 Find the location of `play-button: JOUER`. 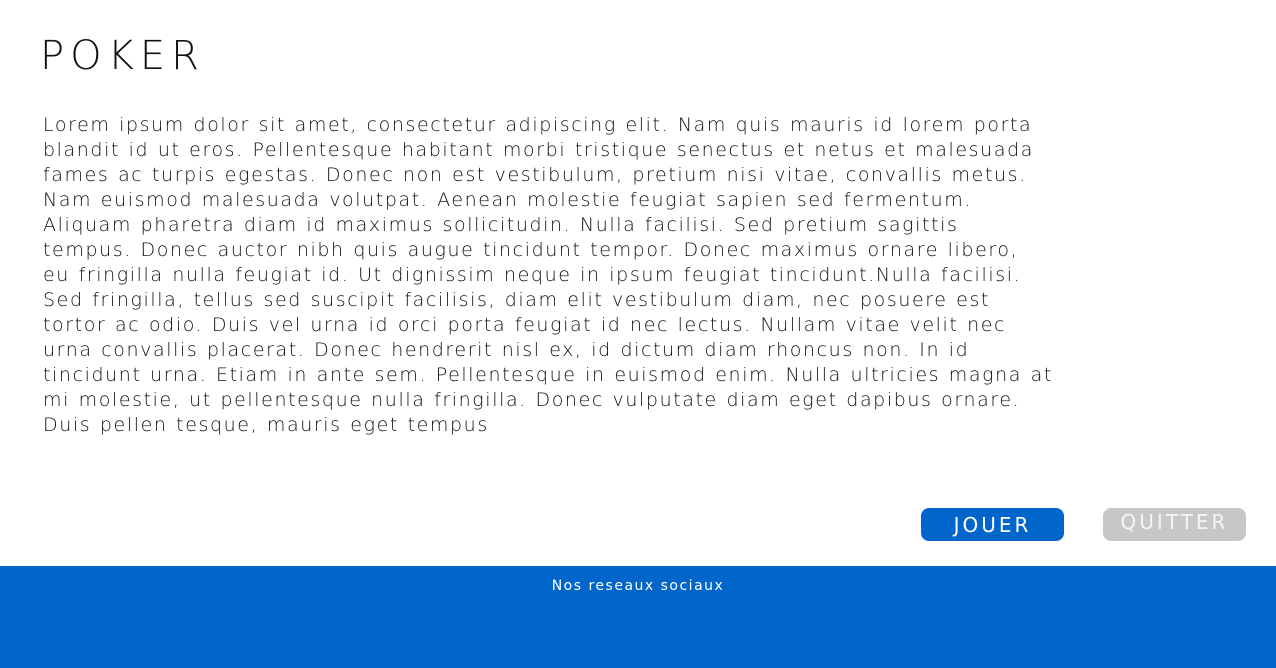

play-button: JOUER is located at coordinates (992, 524).